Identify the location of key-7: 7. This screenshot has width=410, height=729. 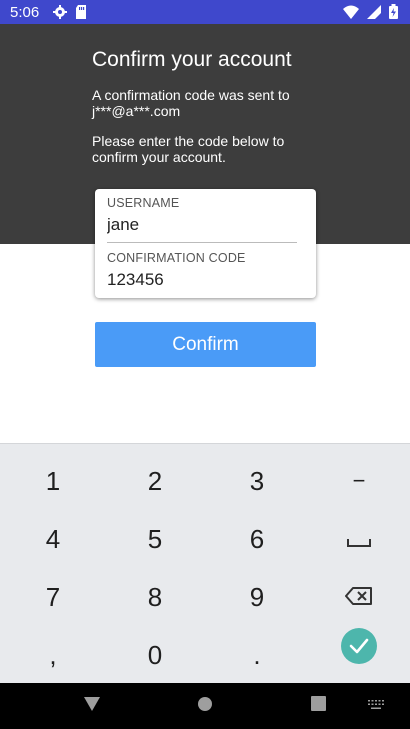
(53, 597).